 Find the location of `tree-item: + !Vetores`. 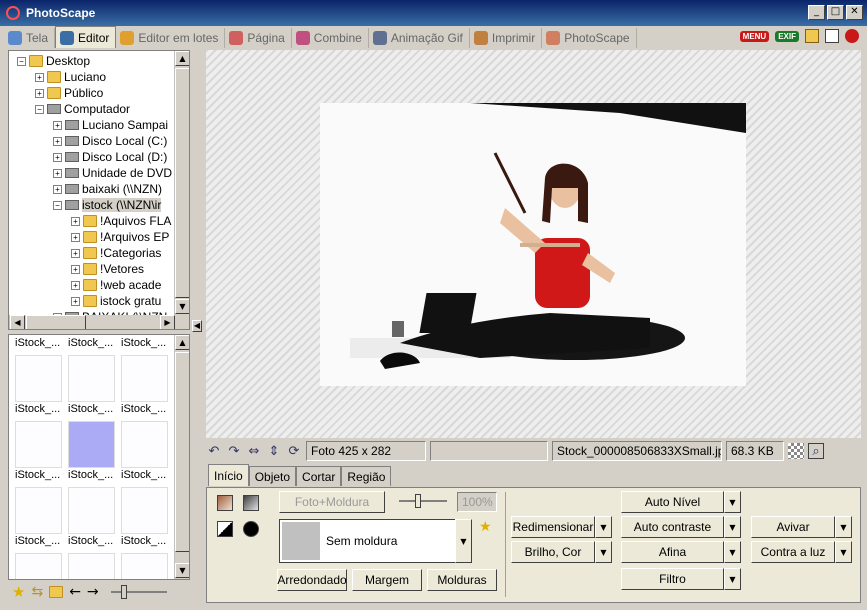

tree-item: + !Vetores is located at coordinates (107, 269).